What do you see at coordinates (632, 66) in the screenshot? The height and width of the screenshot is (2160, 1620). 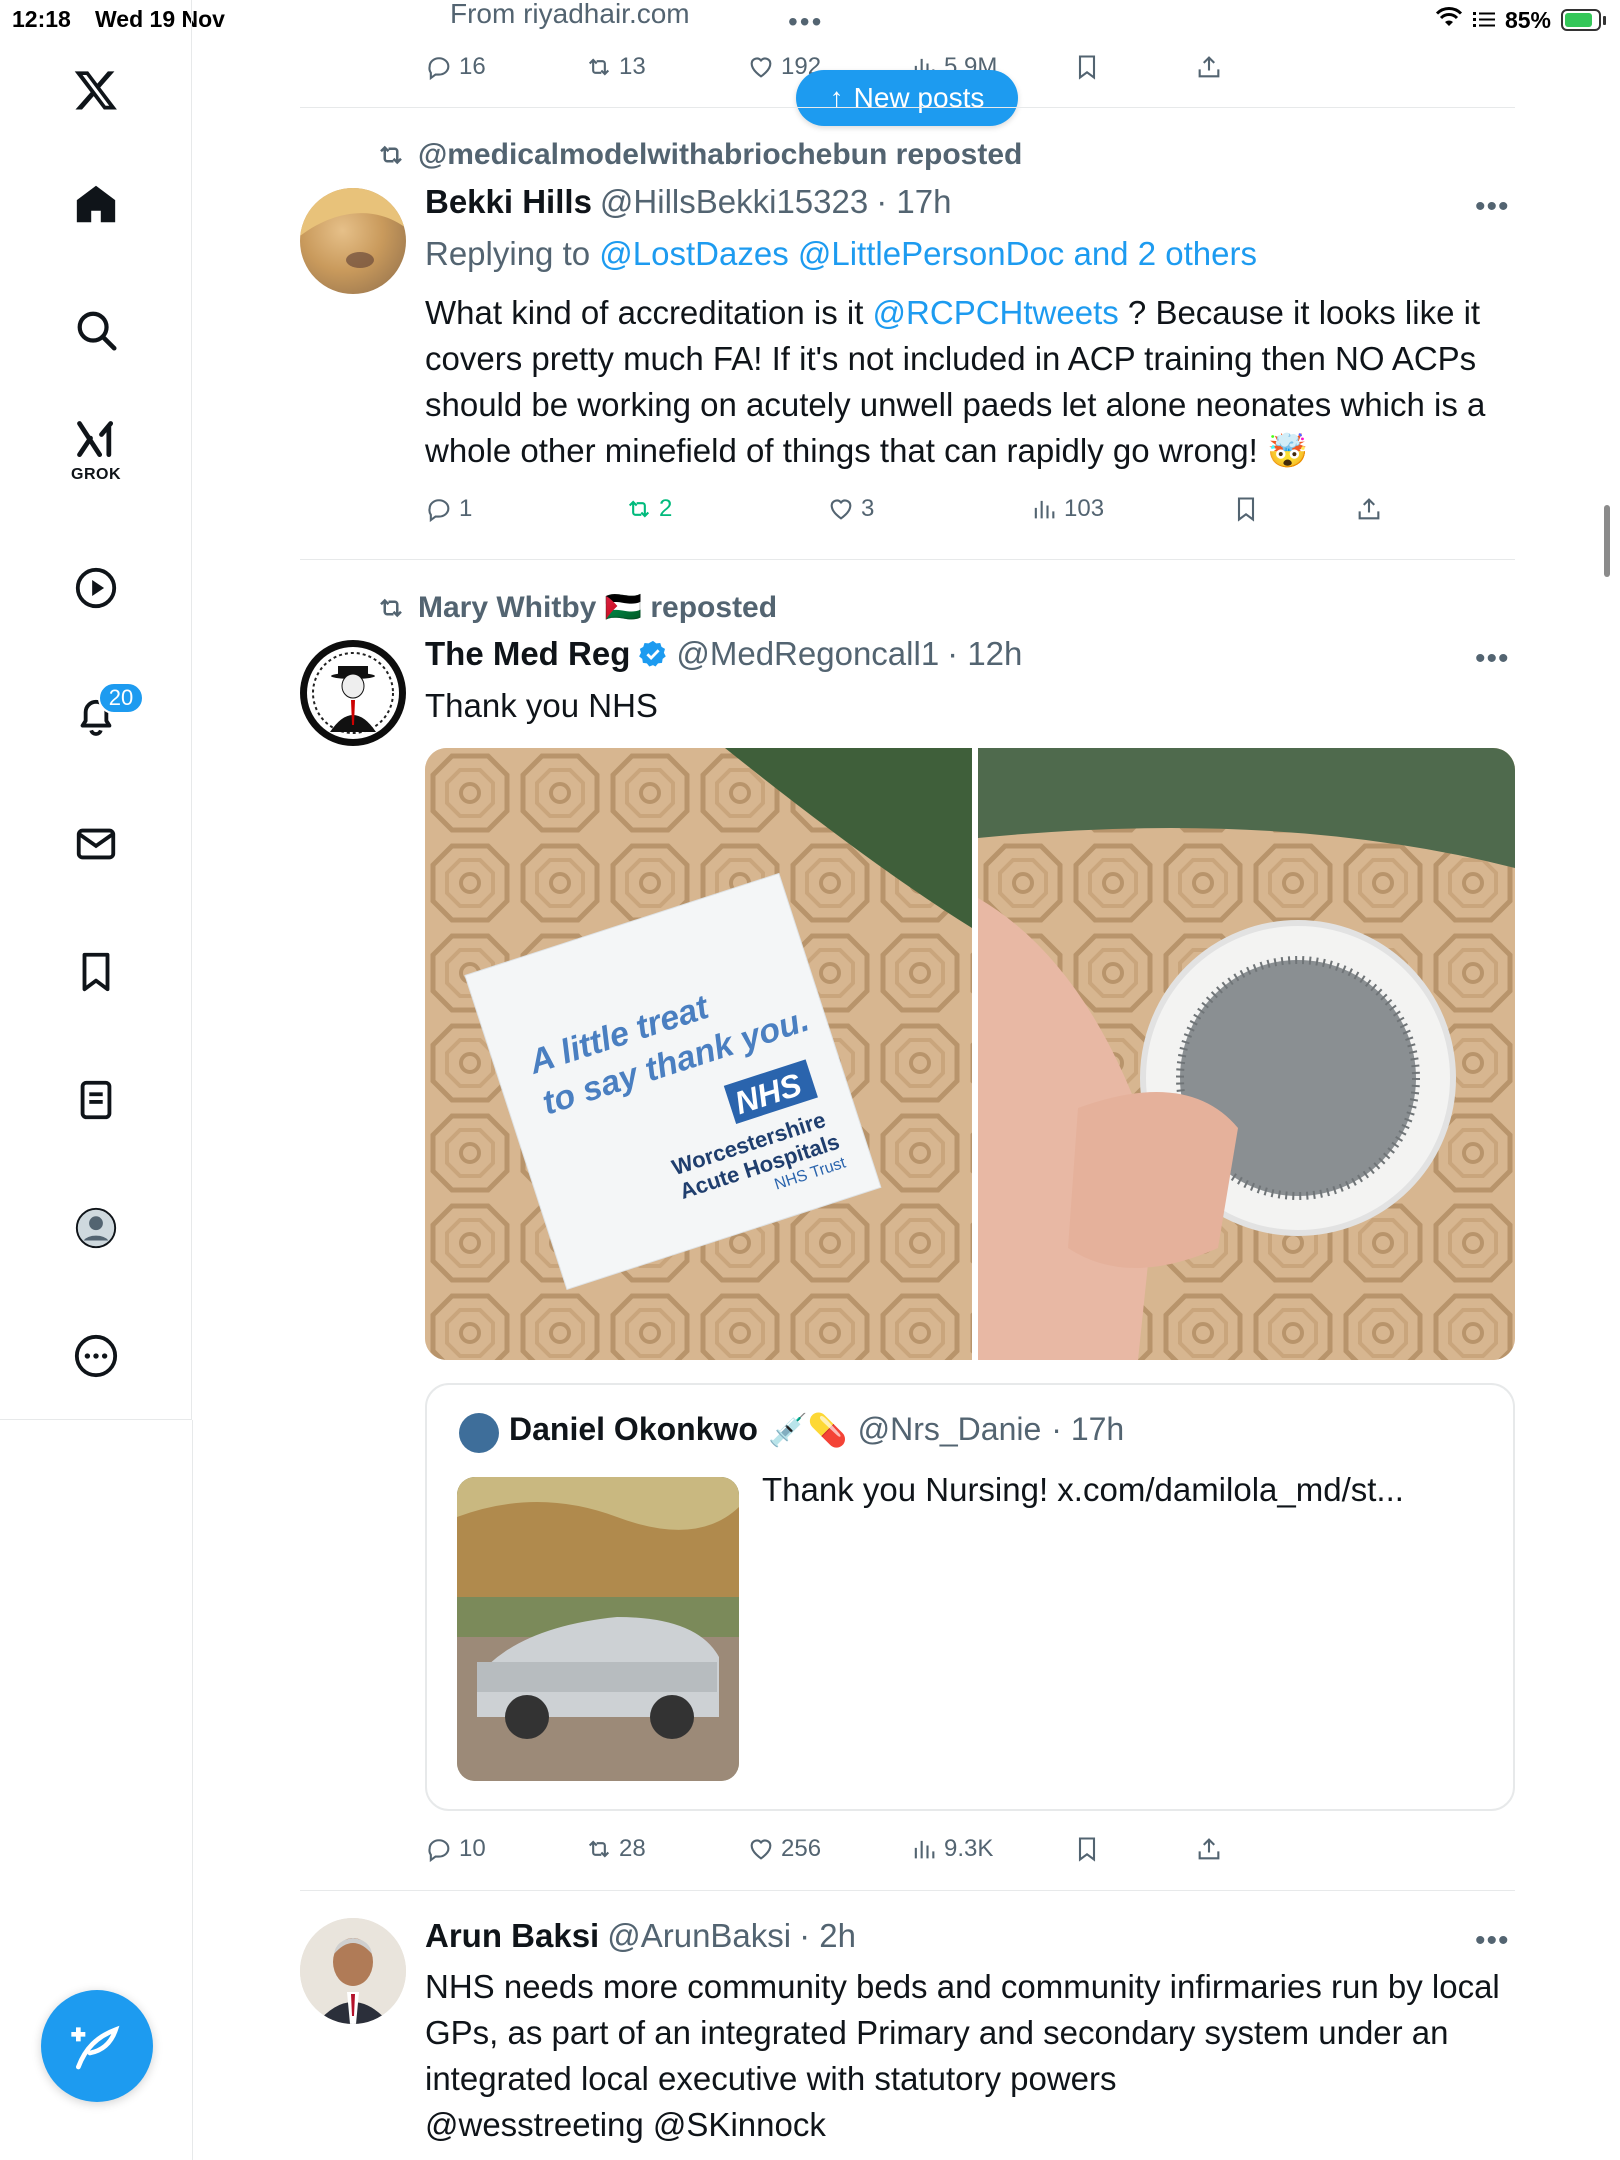 I see `repost-count: 13` at bounding box center [632, 66].